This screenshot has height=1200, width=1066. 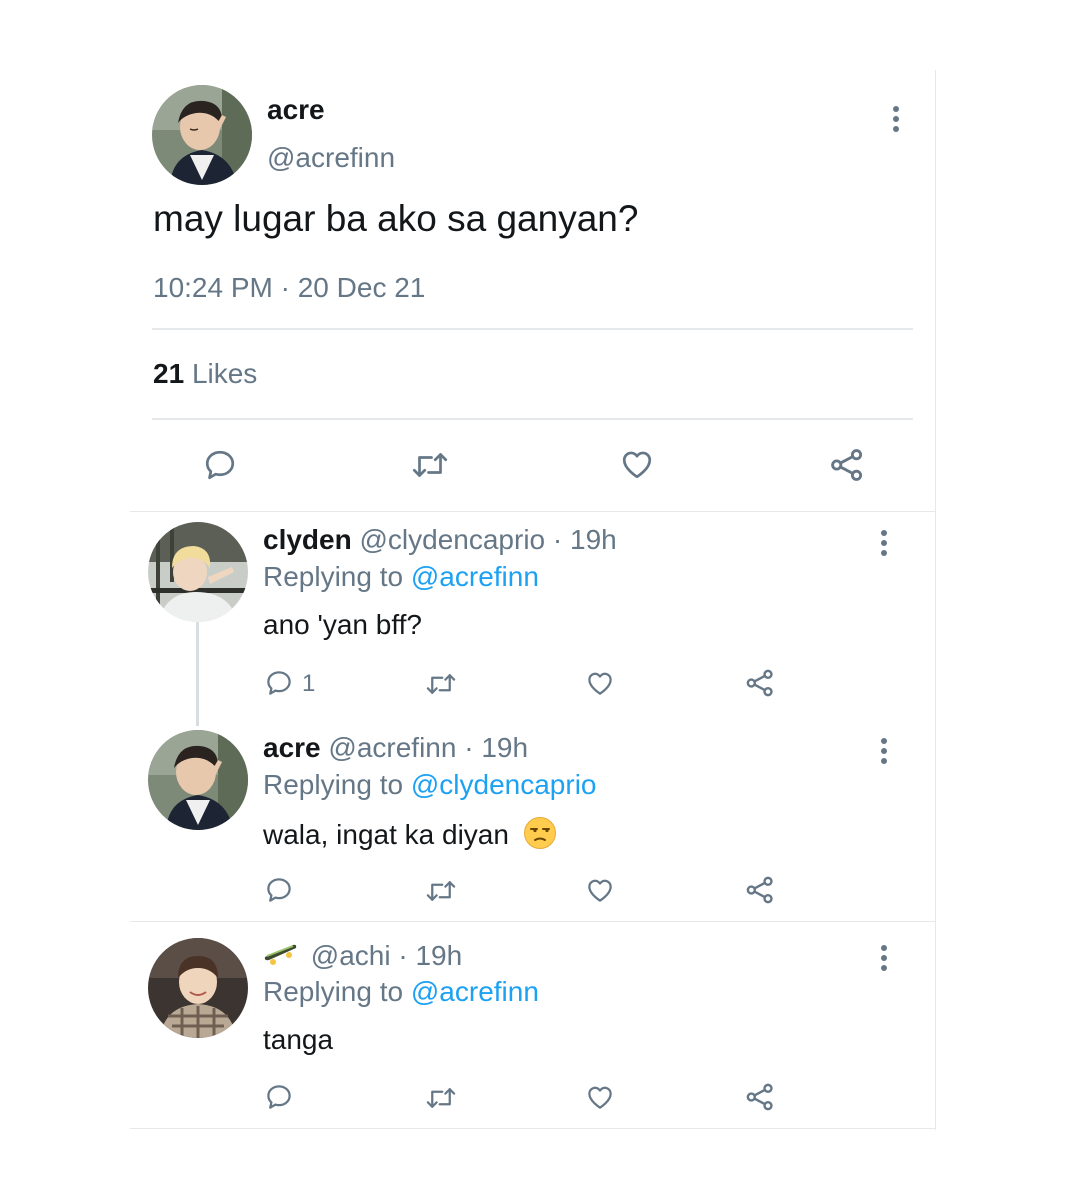 I want to click on reply-3-text: tanga, so click(x=298, y=1039).